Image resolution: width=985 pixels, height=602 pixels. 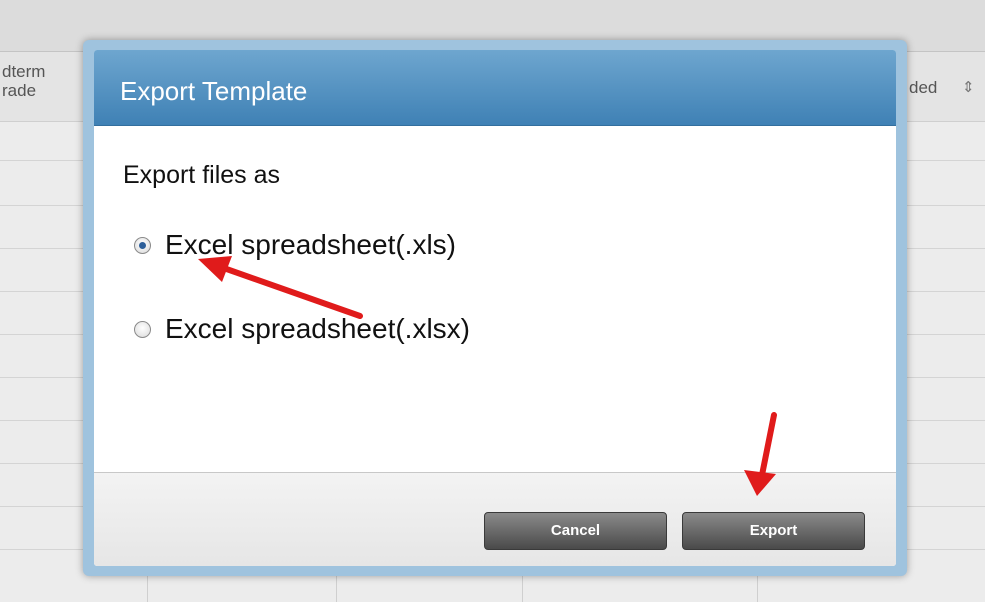 I want to click on option-xlsx: Excel spreadsheet(.xlsx), so click(x=302, y=329).